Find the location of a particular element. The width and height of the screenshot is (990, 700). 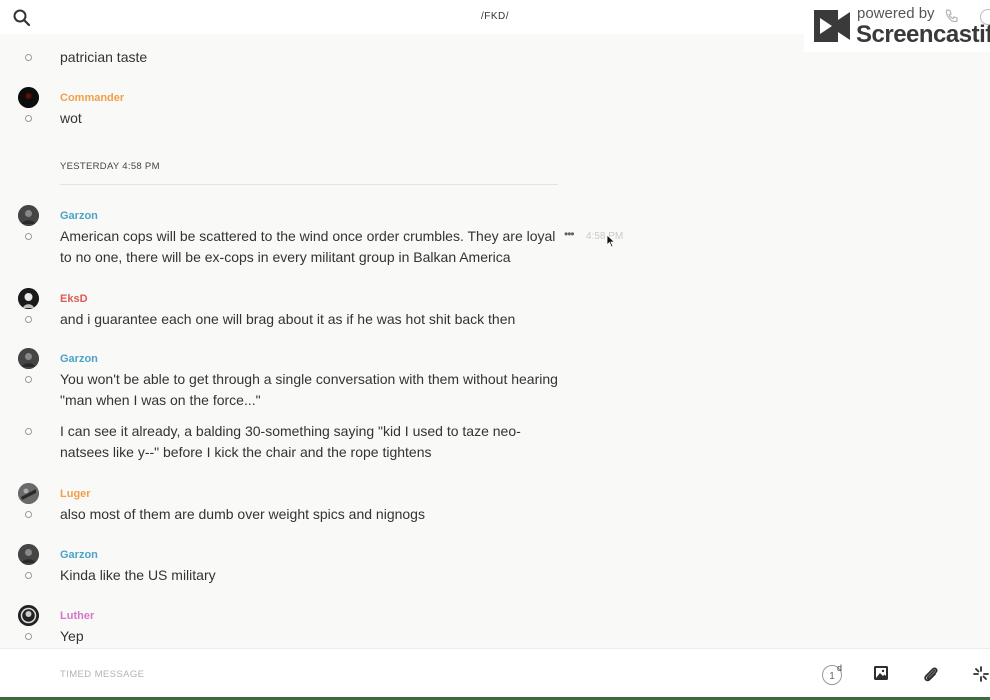

date-divider: YESTERDAY 4:58 PM is located at coordinates (110, 166).